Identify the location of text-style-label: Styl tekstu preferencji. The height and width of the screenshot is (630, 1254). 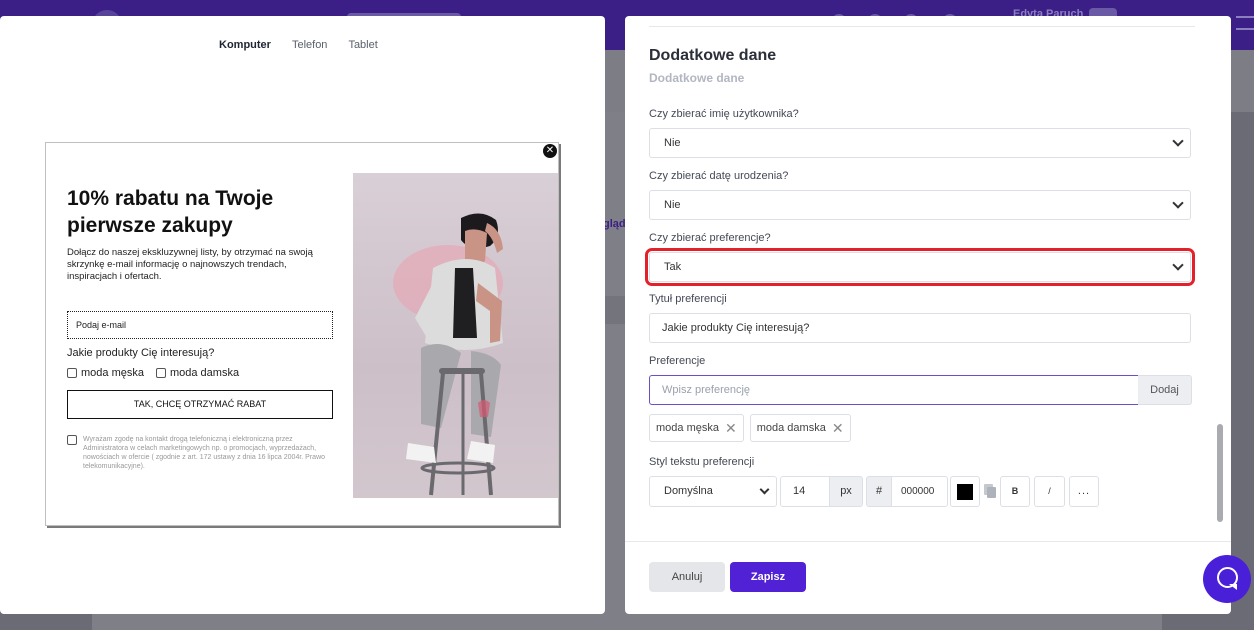
(702, 462).